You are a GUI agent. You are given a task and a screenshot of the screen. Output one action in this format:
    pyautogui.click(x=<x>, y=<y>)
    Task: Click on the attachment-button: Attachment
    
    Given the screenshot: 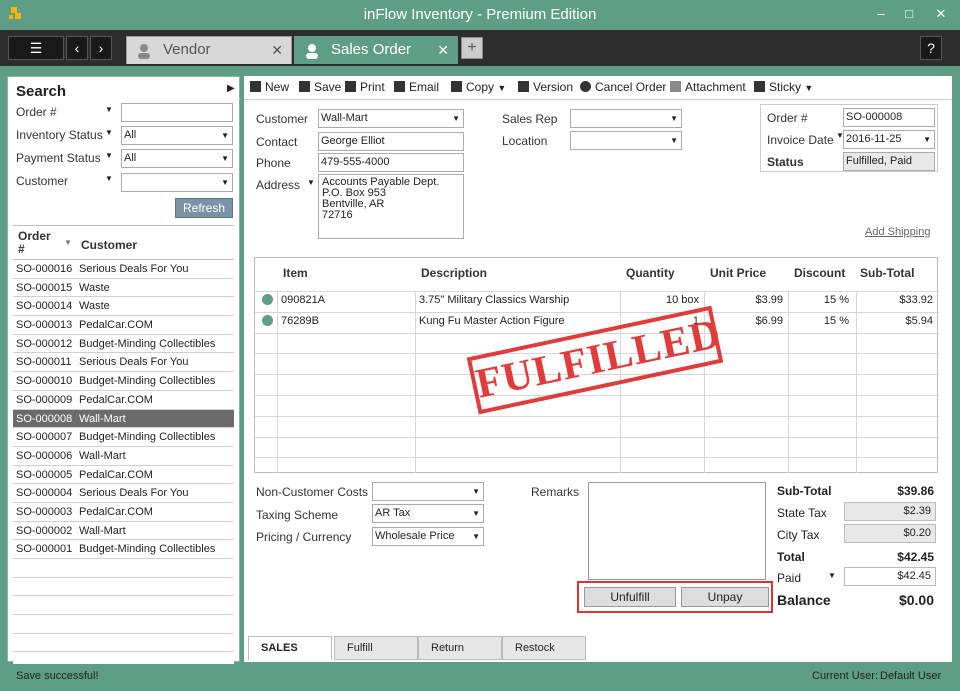 What is the action you would take?
    pyautogui.click(x=708, y=87)
    